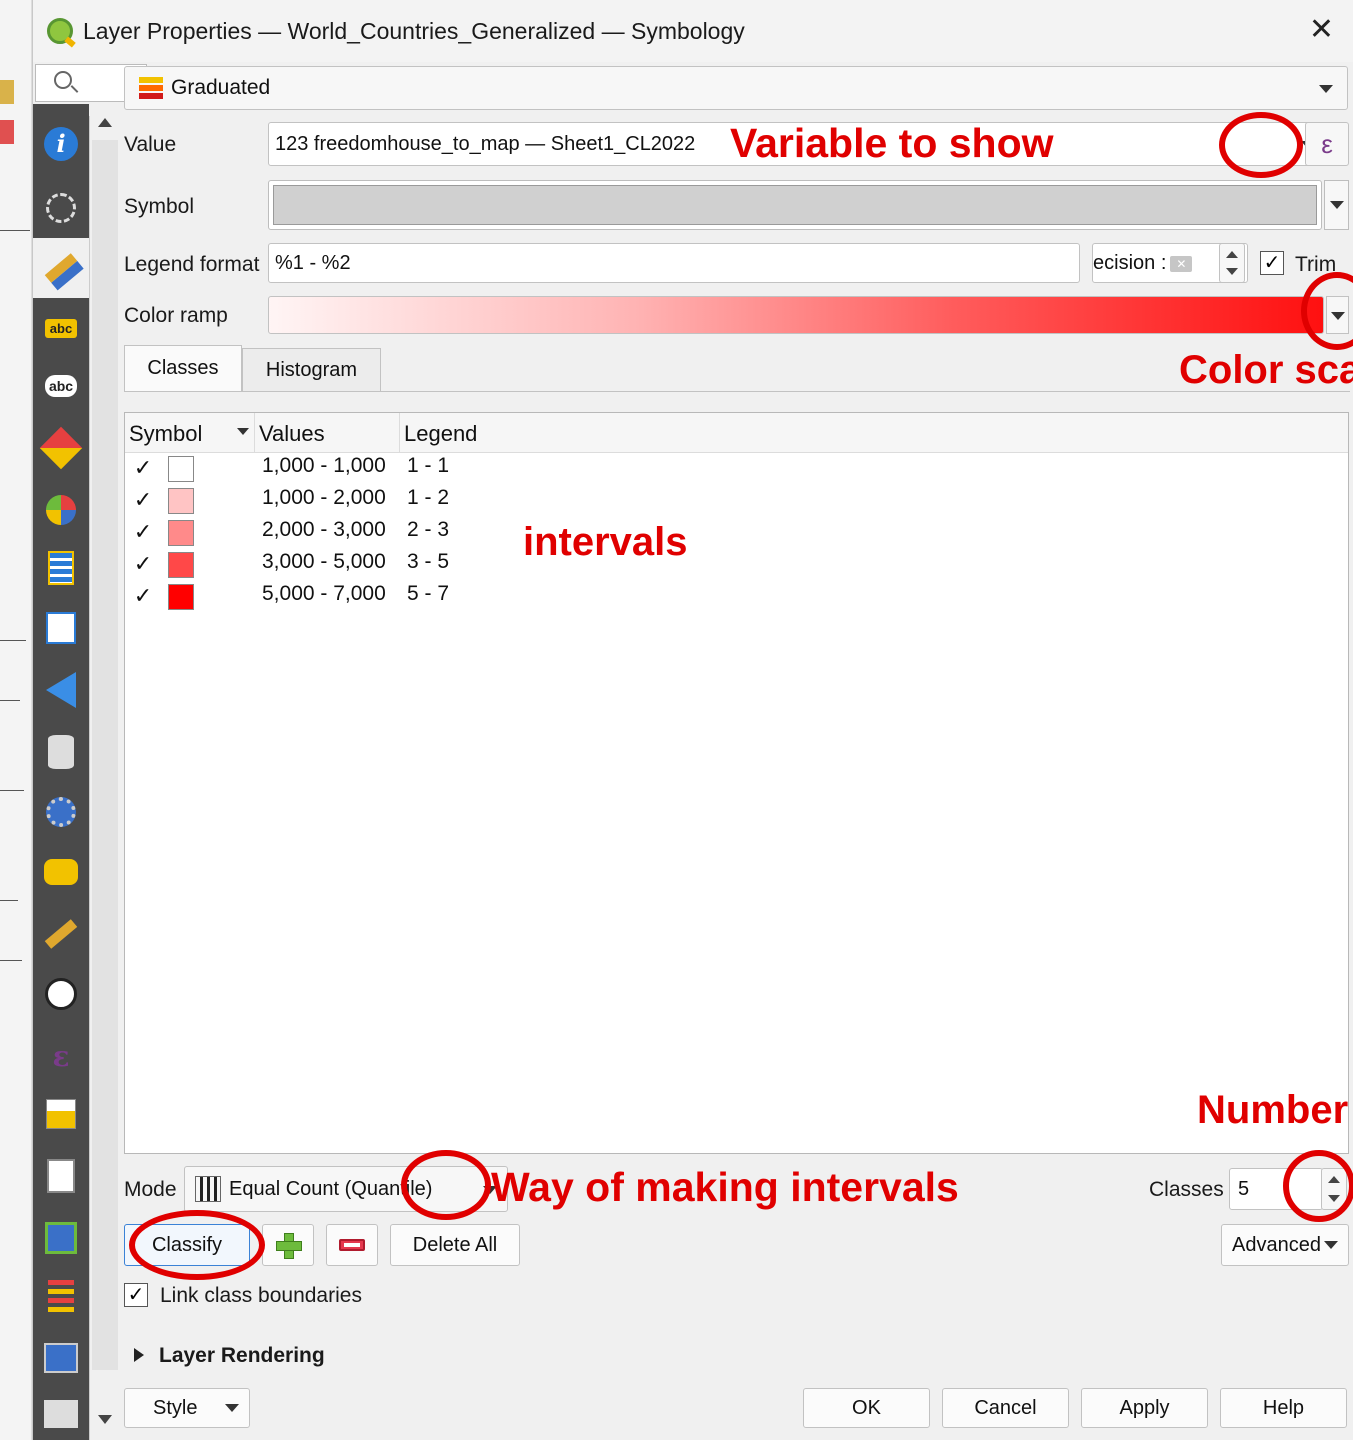 This screenshot has width=1353, height=1440. What do you see at coordinates (428, 466) in the screenshot?
I see `class-legend: 1 - 1` at bounding box center [428, 466].